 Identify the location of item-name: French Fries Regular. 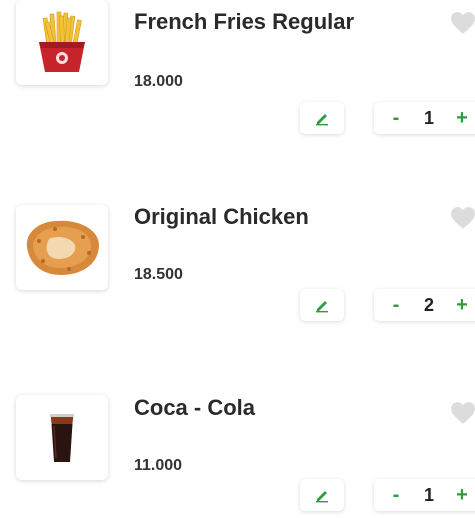
(244, 21).